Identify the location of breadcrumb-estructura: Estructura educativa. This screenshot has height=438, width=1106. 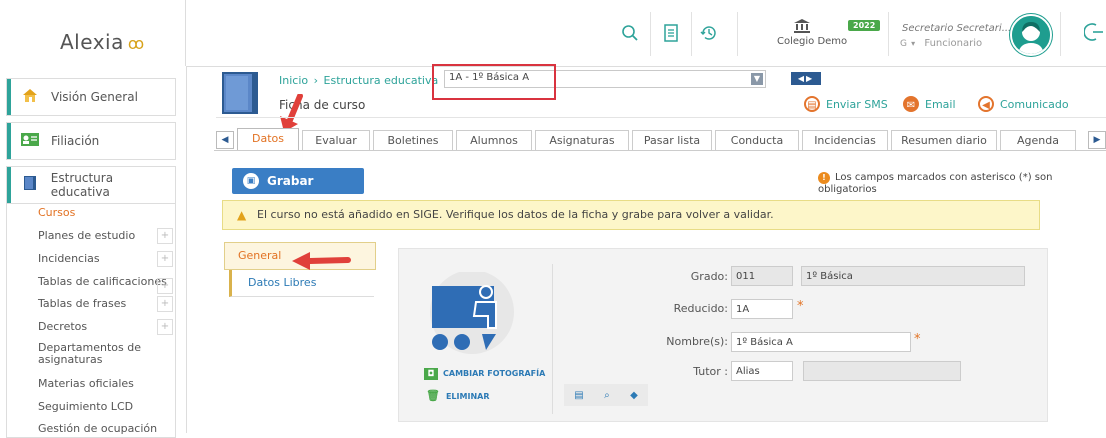
(381, 80).